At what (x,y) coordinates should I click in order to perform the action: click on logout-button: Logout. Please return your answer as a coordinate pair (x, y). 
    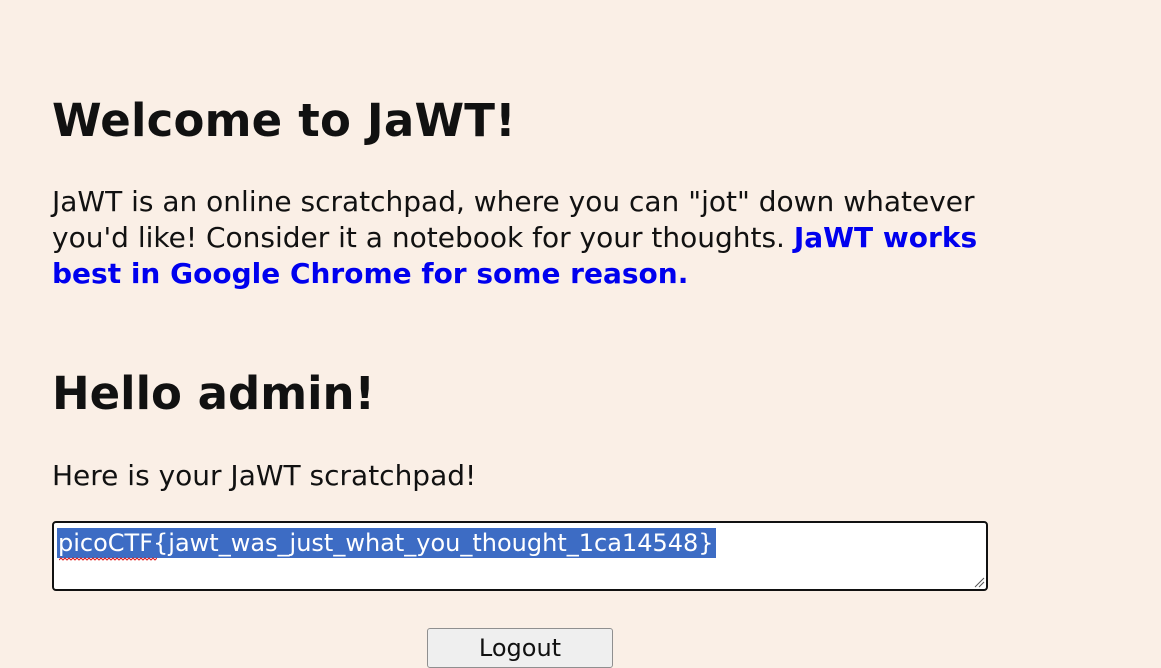
    Looking at the image, I should click on (520, 648).